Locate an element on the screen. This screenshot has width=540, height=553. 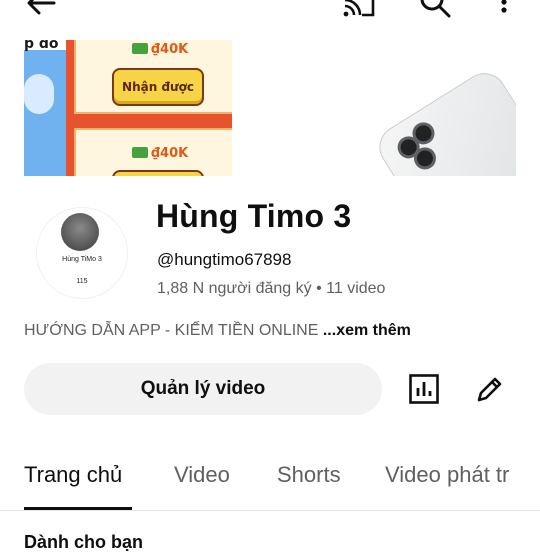
banner-corner-text: p đô is located at coordinates (41, 46).